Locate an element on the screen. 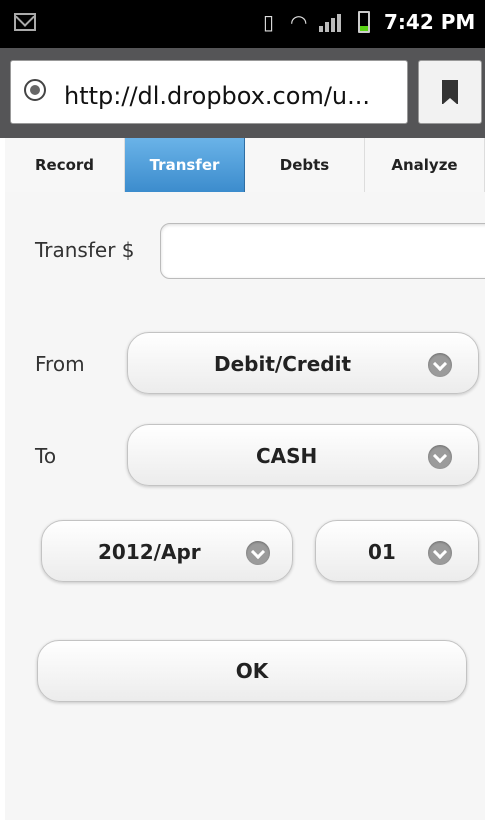 The image size is (485, 820). signal-icon is located at coordinates (330, 23).